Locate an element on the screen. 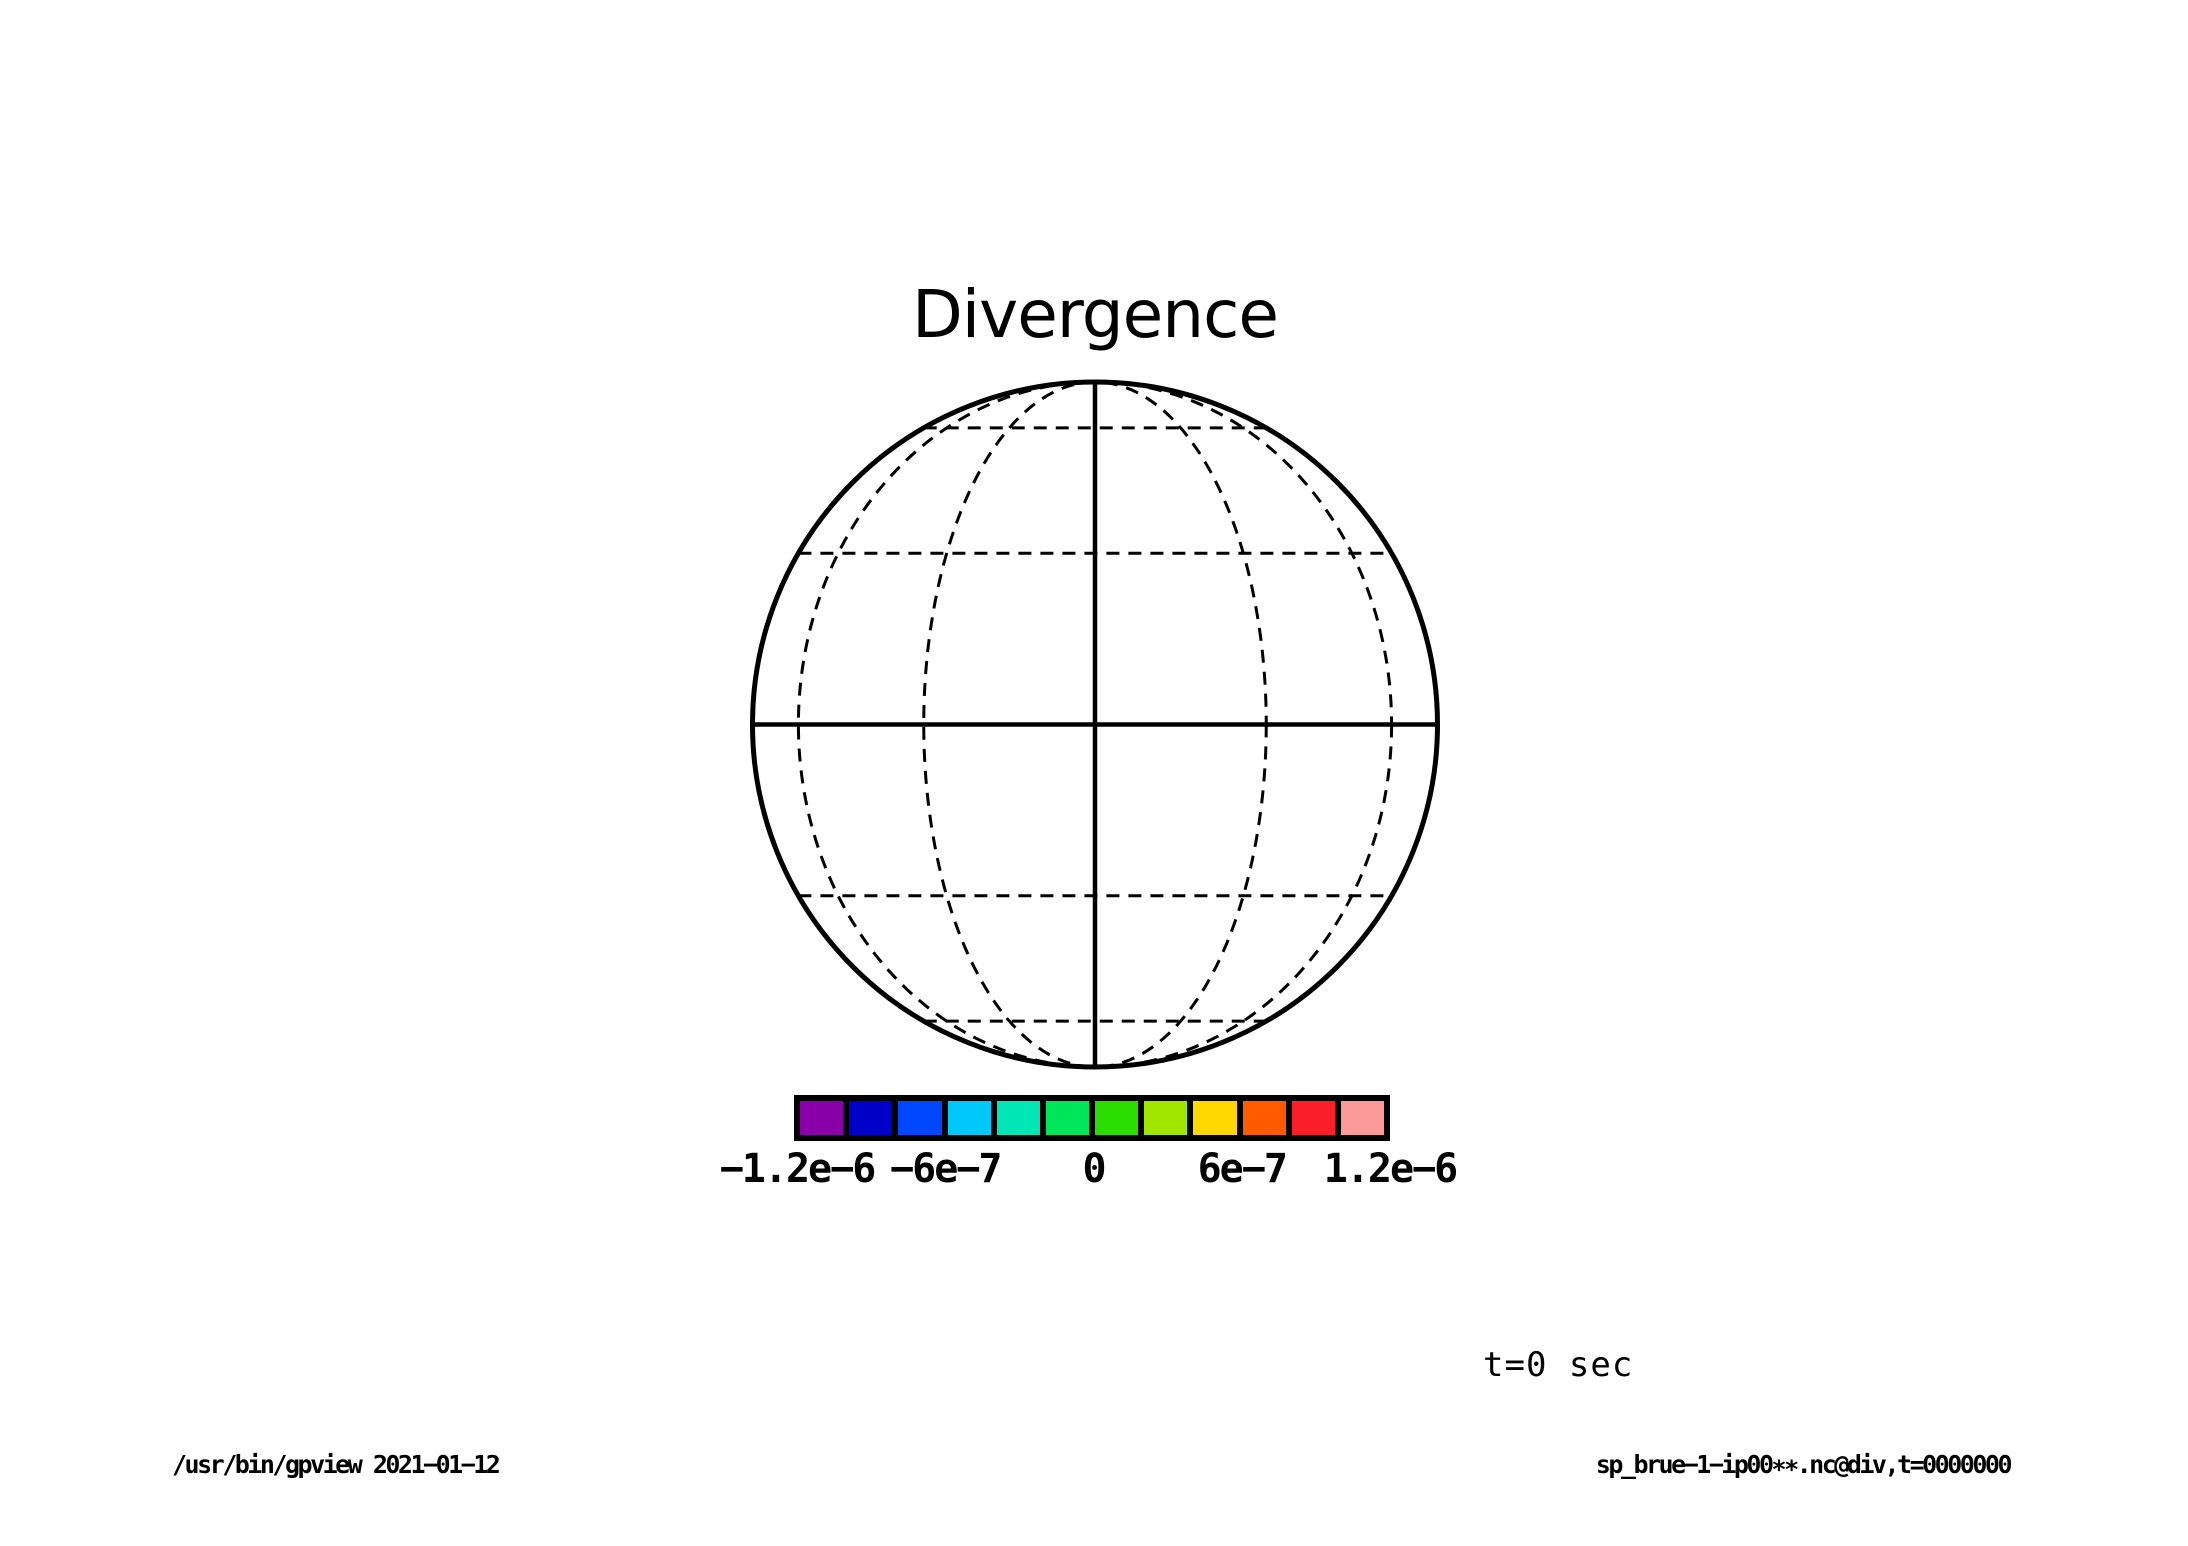 The image size is (2188, 1546). colorbar is located at coordinates (1092, 1118).